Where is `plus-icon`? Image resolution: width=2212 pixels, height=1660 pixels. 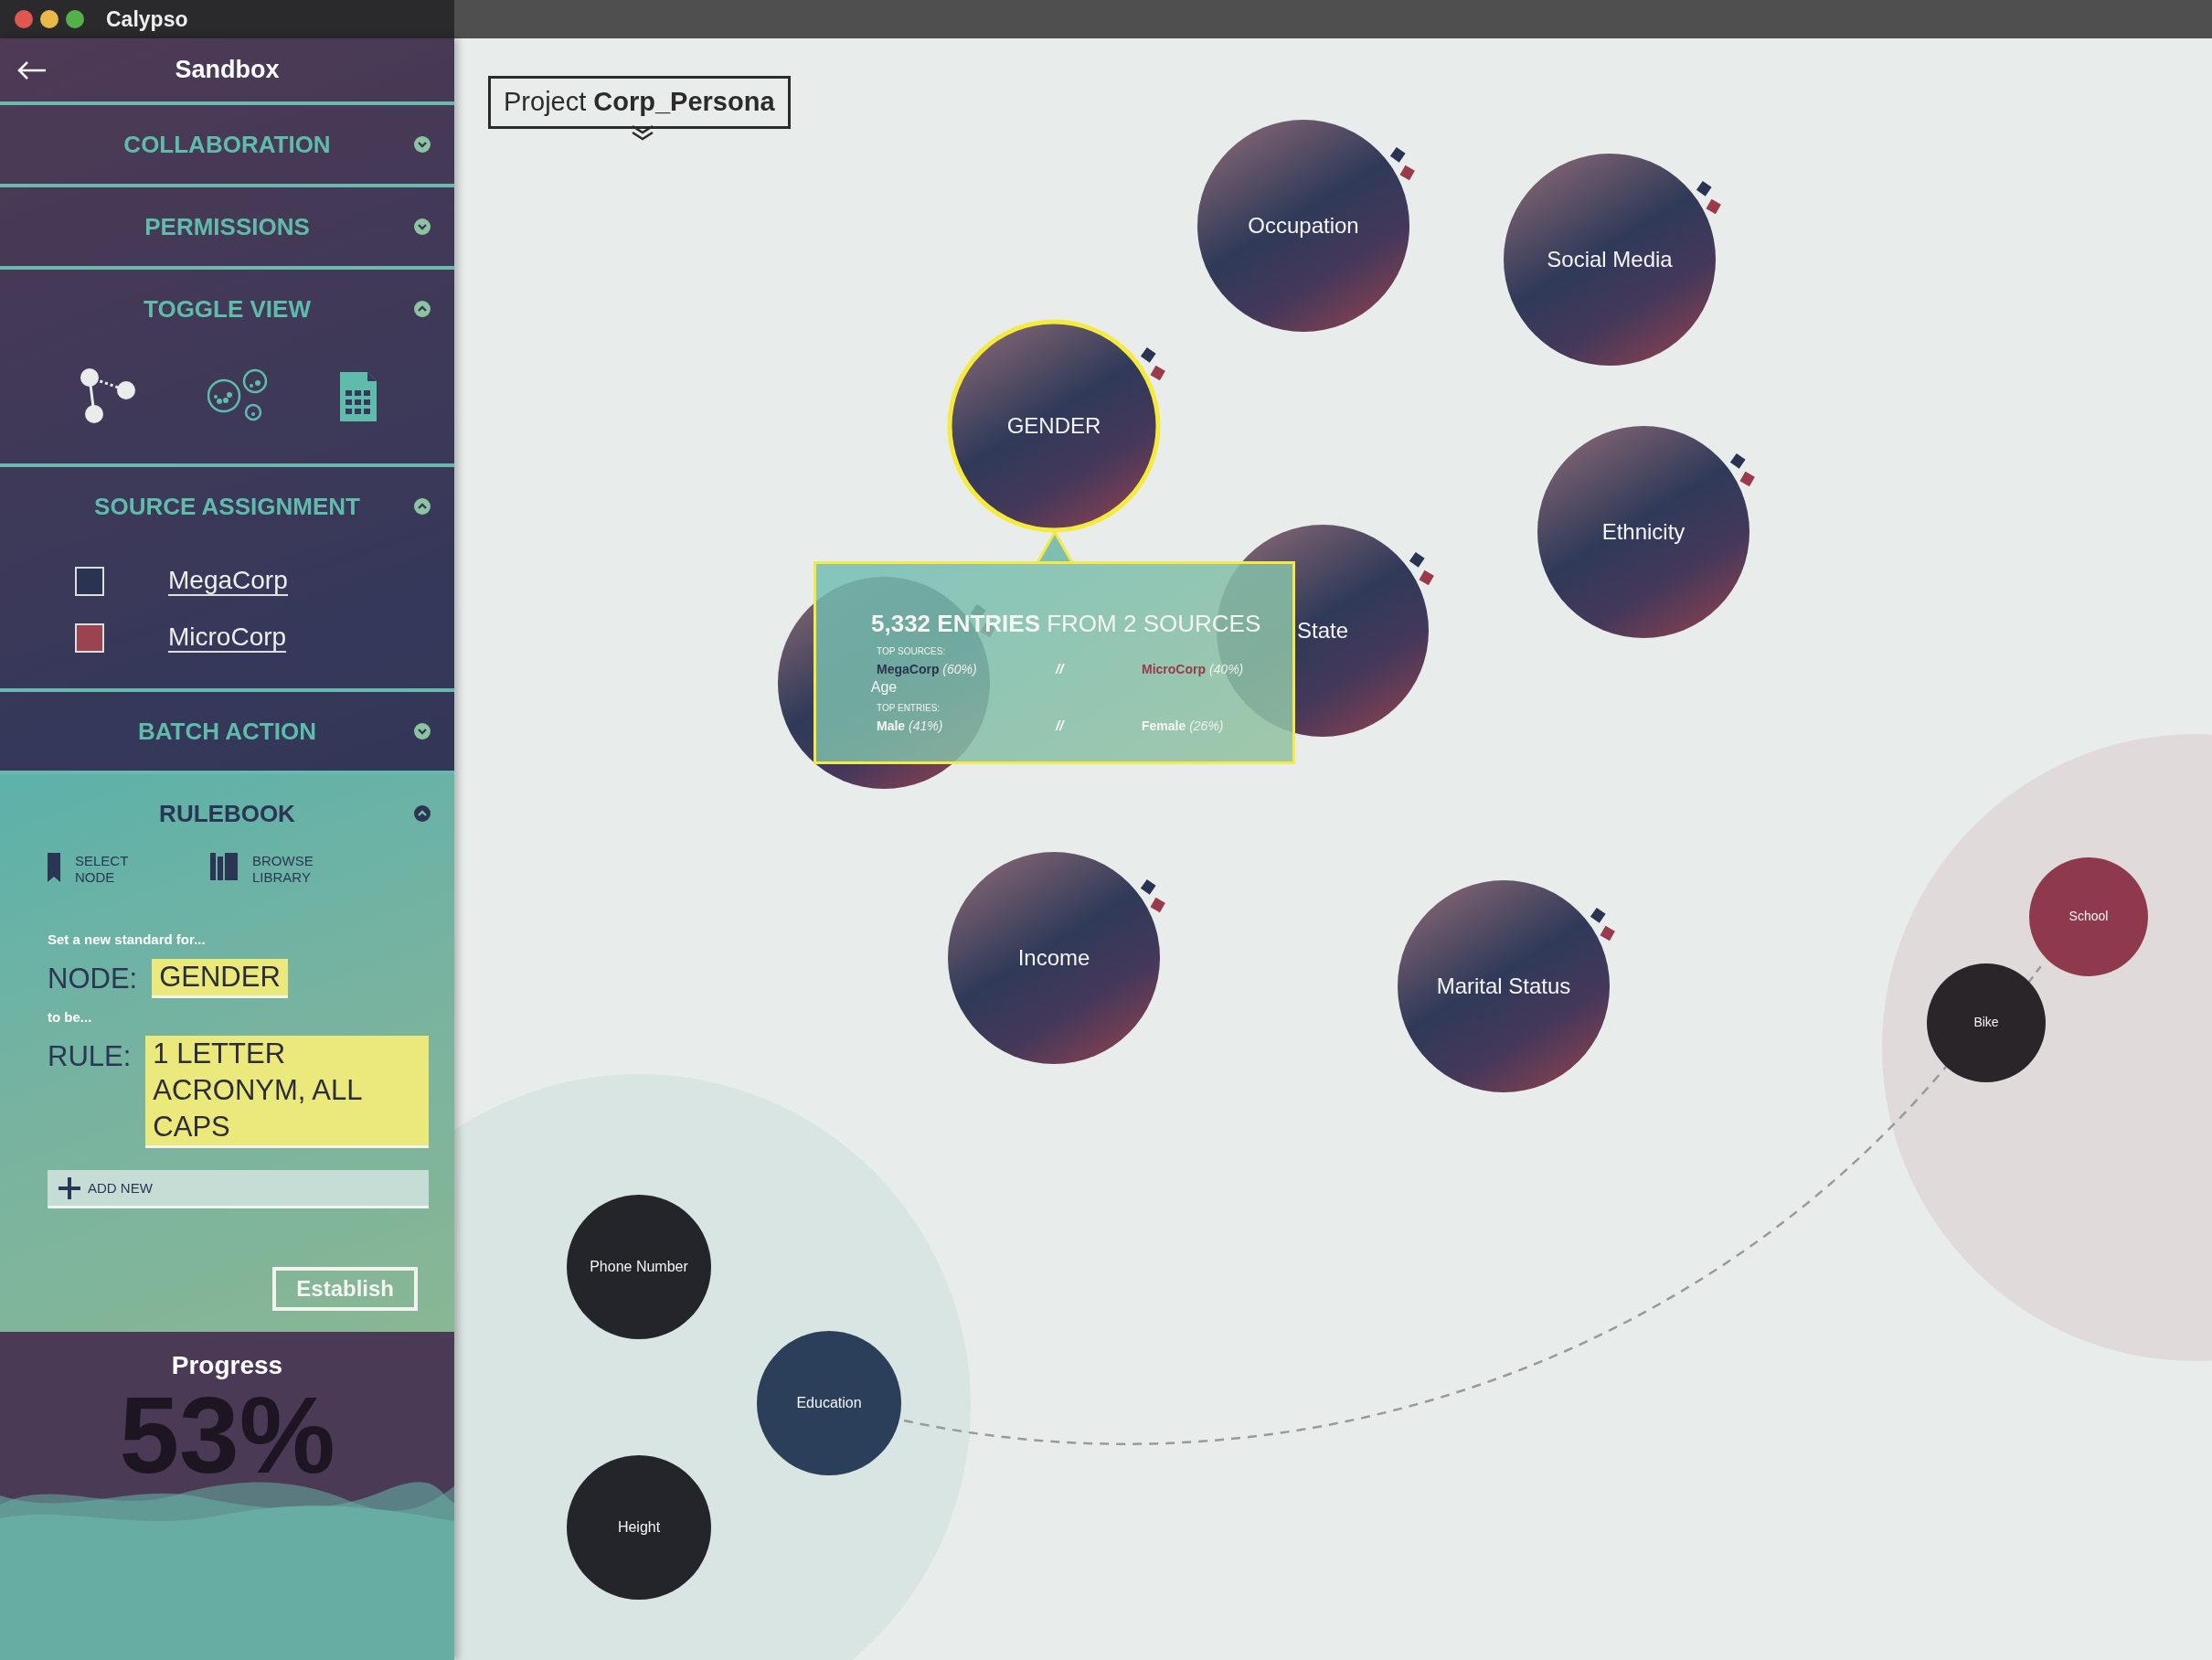
plus-icon is located at coordinates (69, 1187).